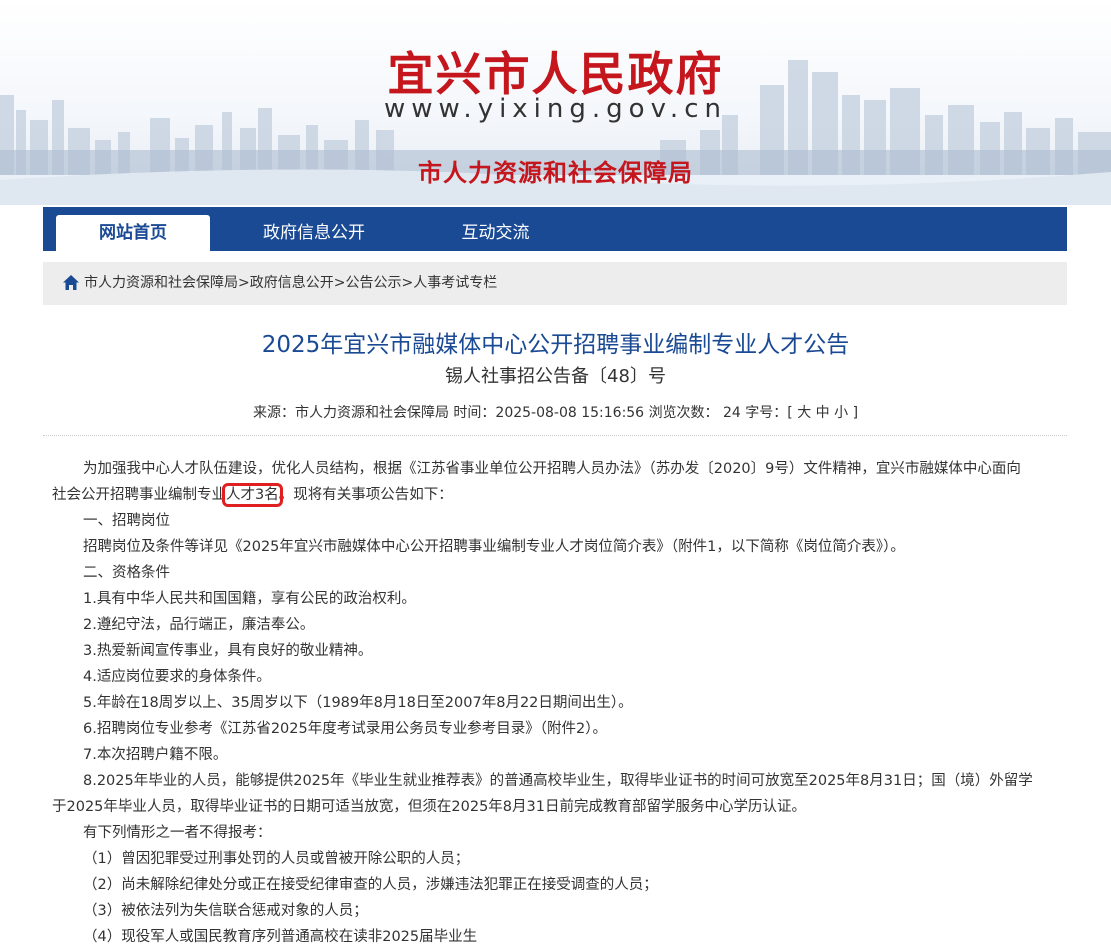  What do you see at coordinates (841, 413) in the screenshot?
I see `font-size-small-button: 小` at bounding box center [841, 413].